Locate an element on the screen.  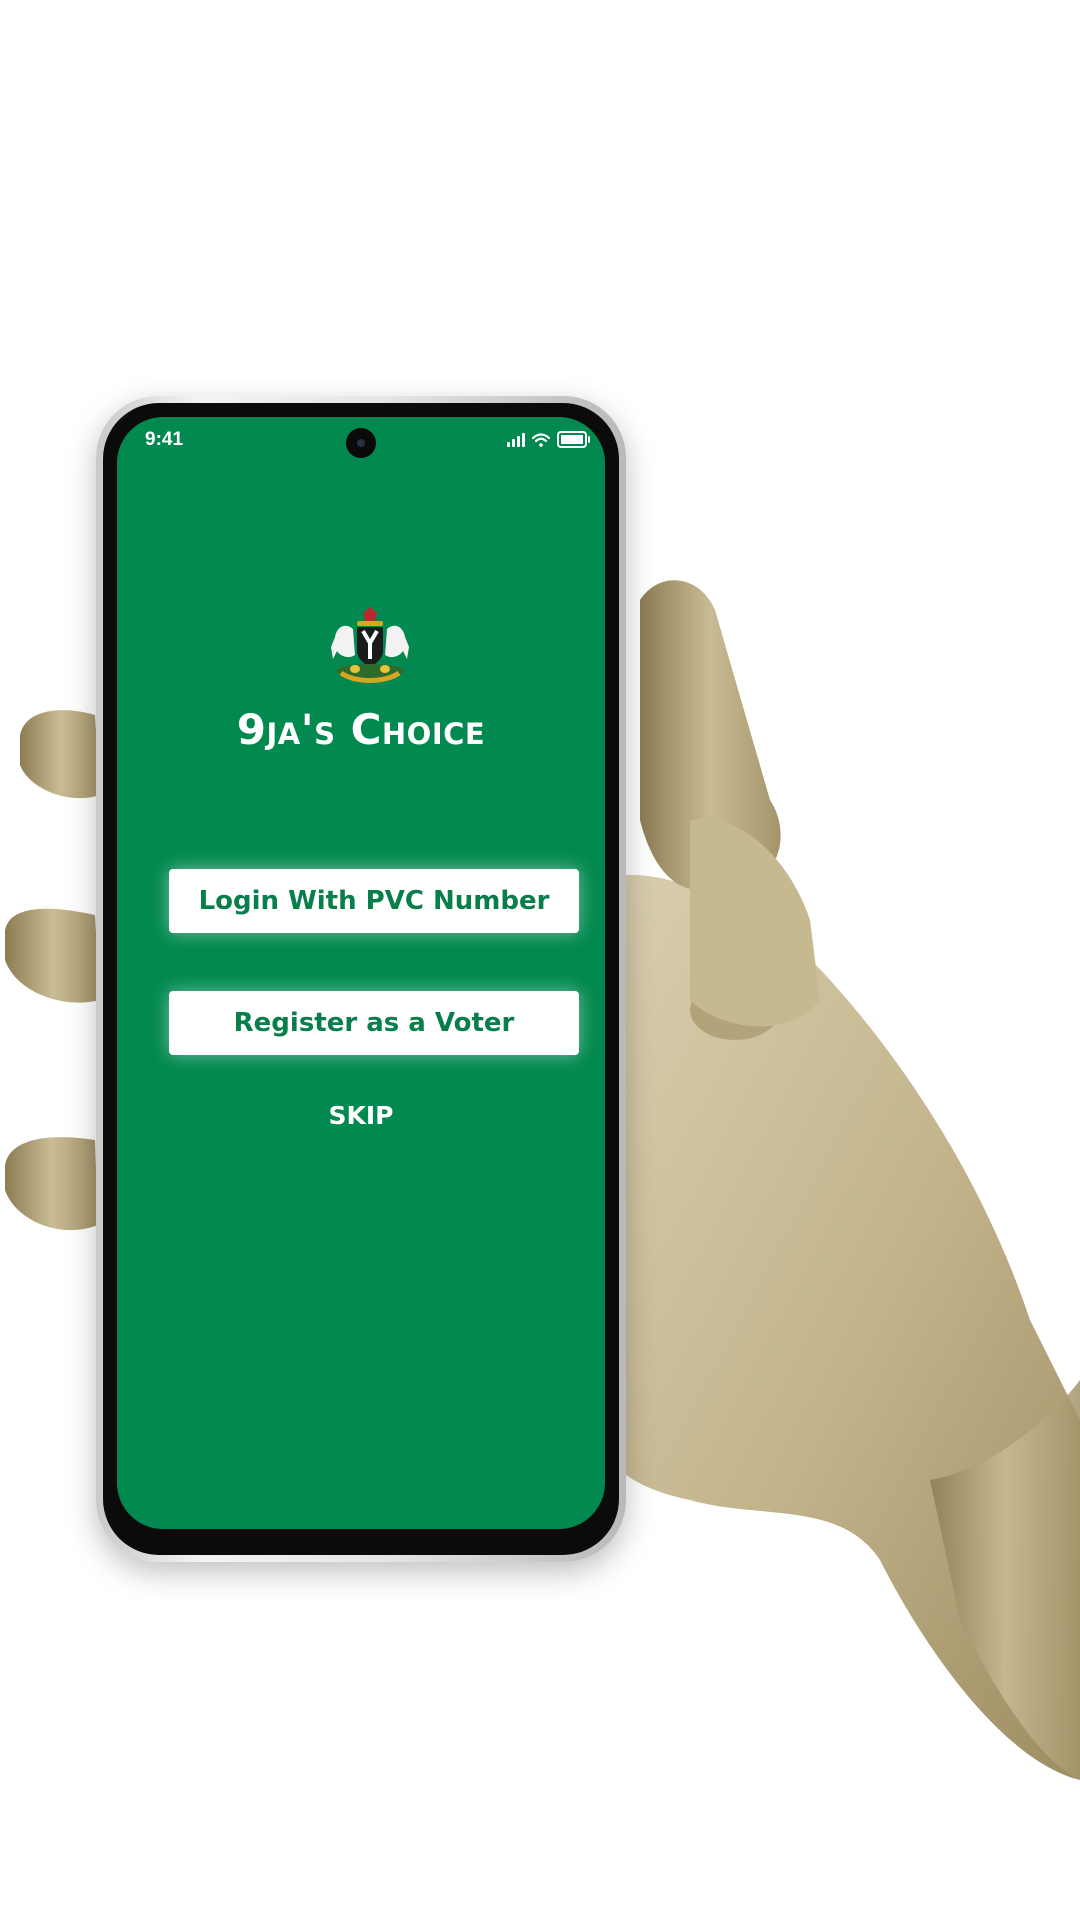
status-time: 9:41 is located at coordinates (164, 439).